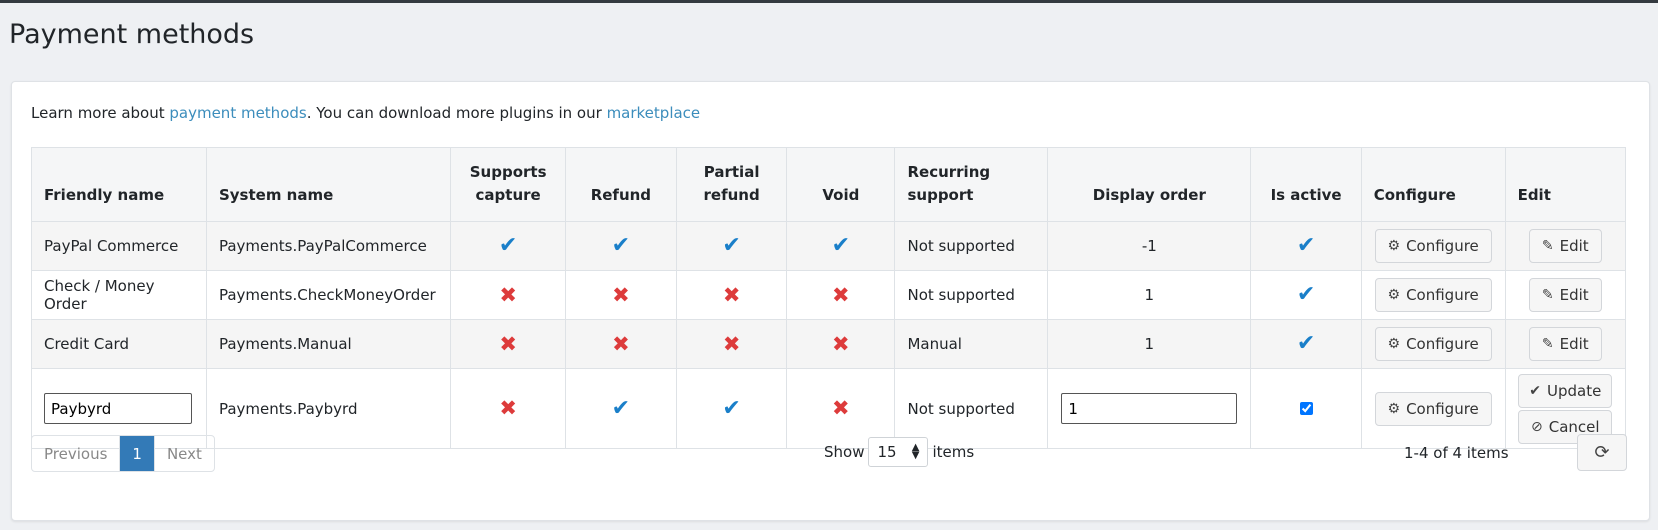 Image resolution: width=1658 pixels, height=530 pixels. Describe the element at coordinates (971, 184) in the screenshot. I see `col-recurring-support: Recurring support` at that location.